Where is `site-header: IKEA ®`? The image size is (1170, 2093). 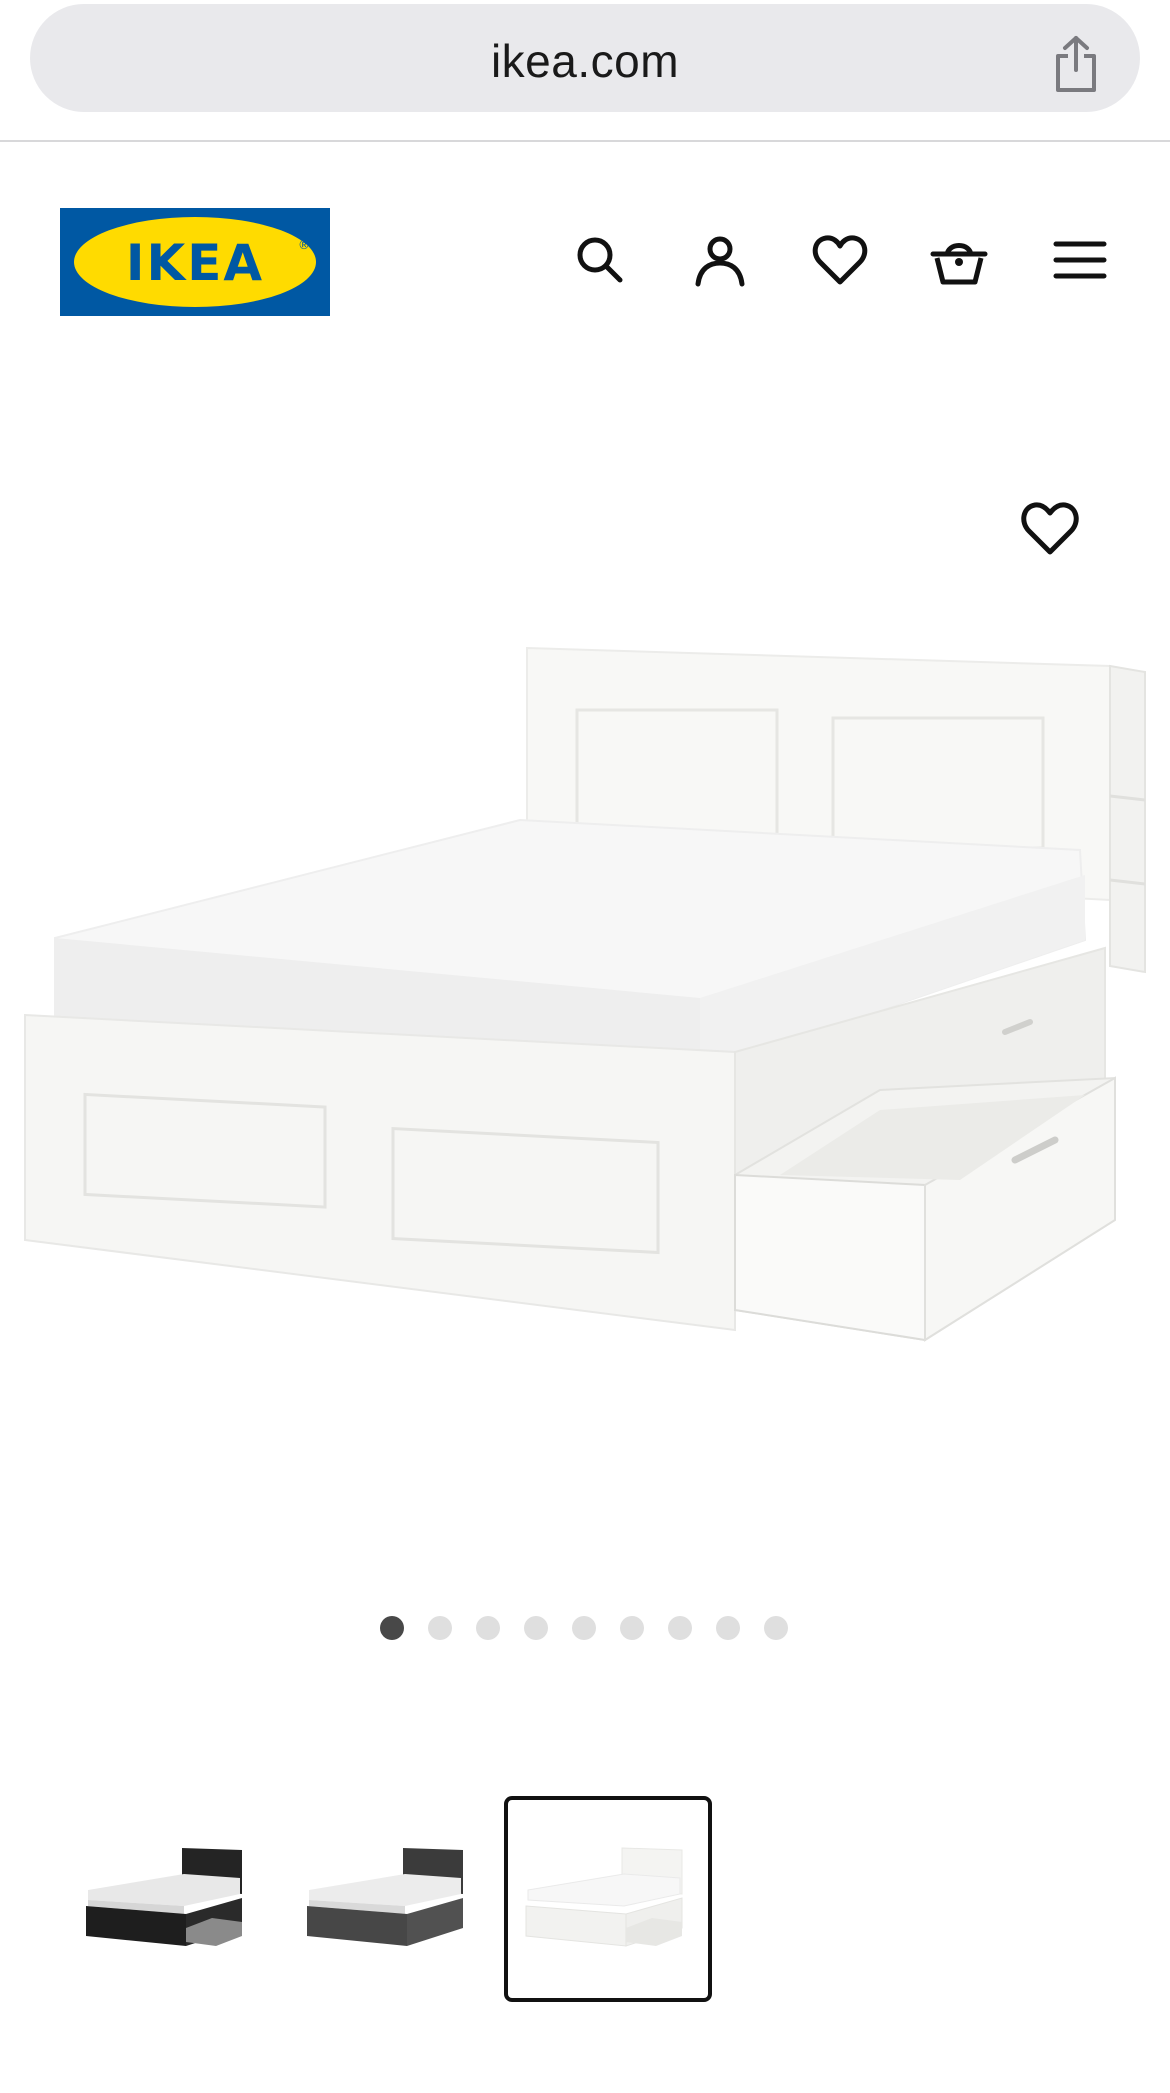
site-header: IKEA ® is located at coordinates (585, 259).